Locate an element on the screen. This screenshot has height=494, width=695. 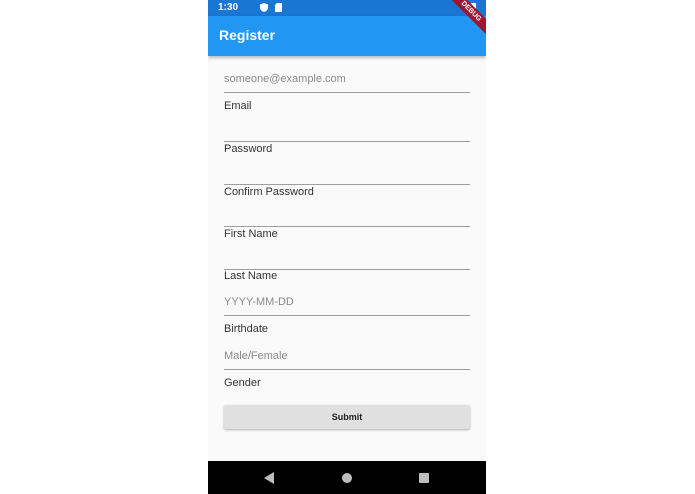
submit-button: Submit is located at coordinates (347, 417).